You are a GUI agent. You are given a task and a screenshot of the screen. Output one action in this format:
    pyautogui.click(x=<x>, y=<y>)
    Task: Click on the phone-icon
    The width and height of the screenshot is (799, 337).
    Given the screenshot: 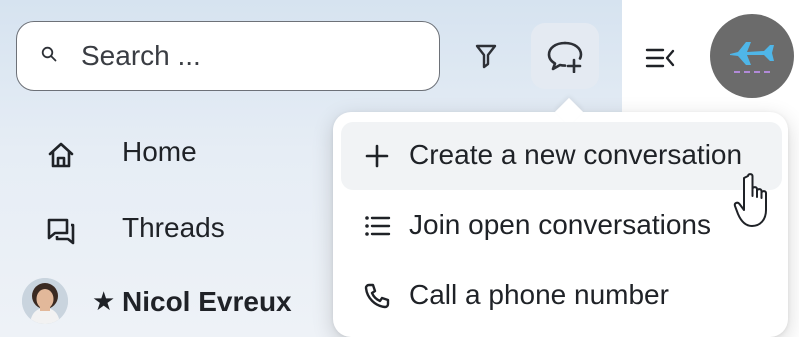 What is the action you would take?
    pyautogui.click(x=377, y=296)
    